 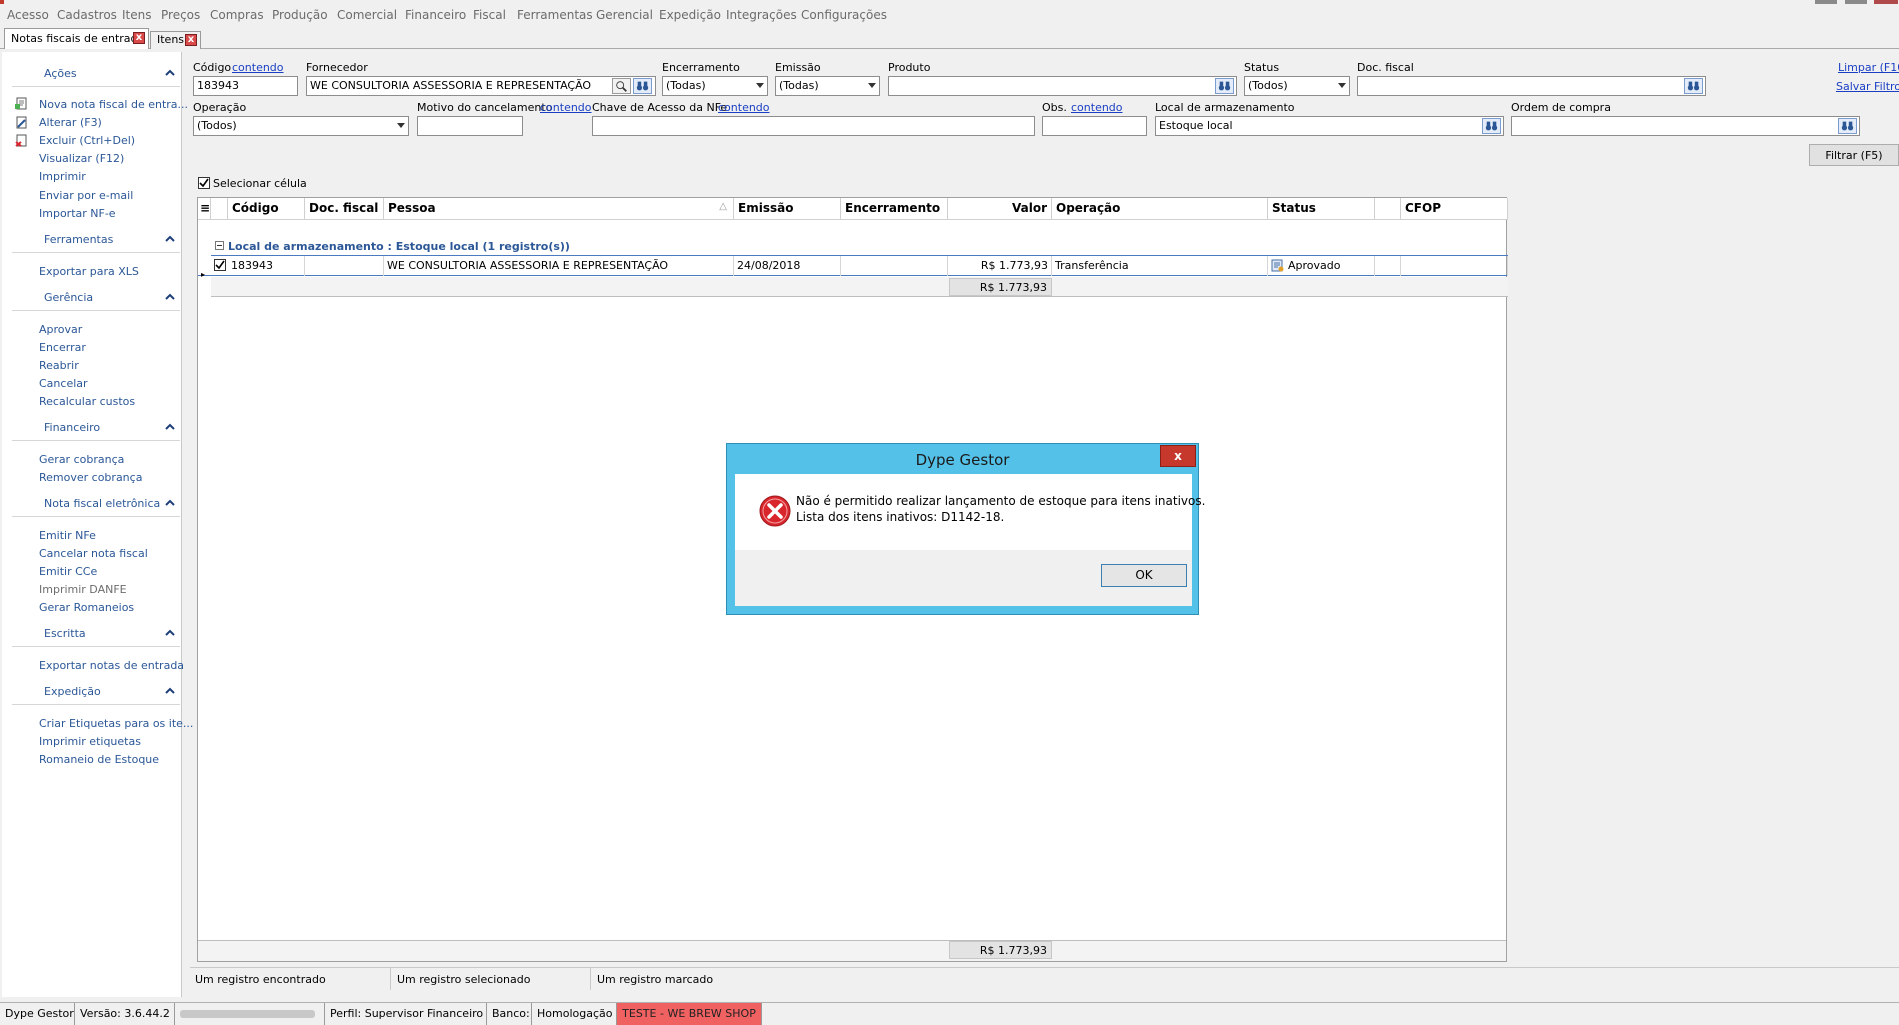 I want to click on sidebar-item-romaneio-estoque: Romaneio de Estoque, so click(x=99, y=759).